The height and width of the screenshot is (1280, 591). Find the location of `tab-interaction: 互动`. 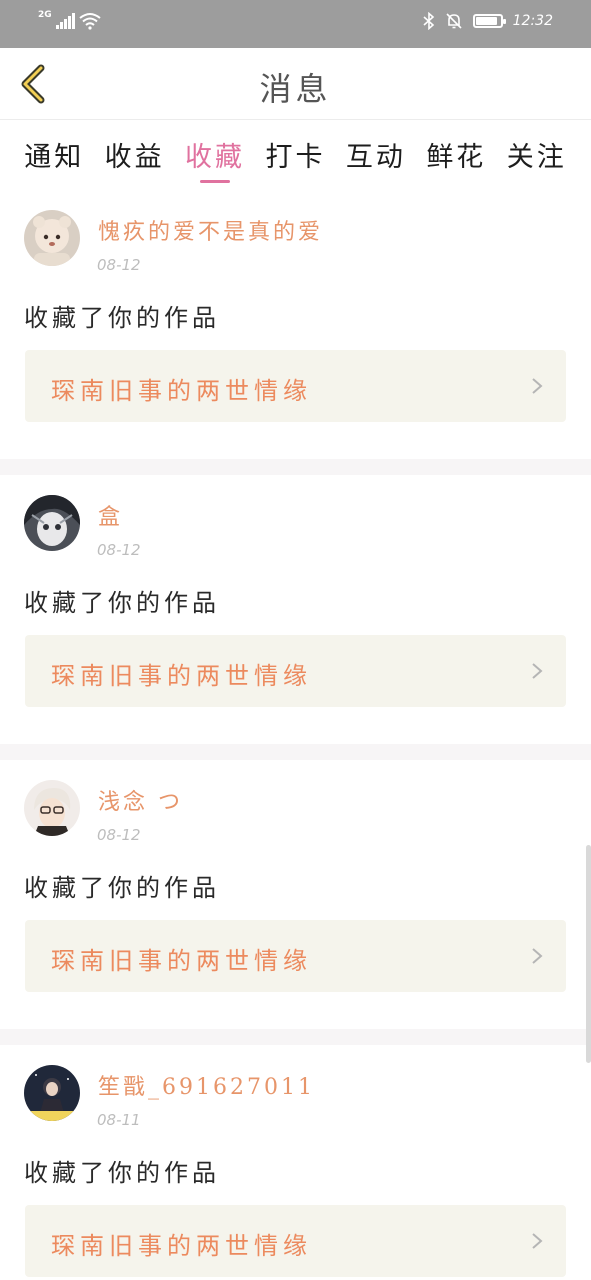

tab-interaction: 互动 is located at coordinates (376, 154).